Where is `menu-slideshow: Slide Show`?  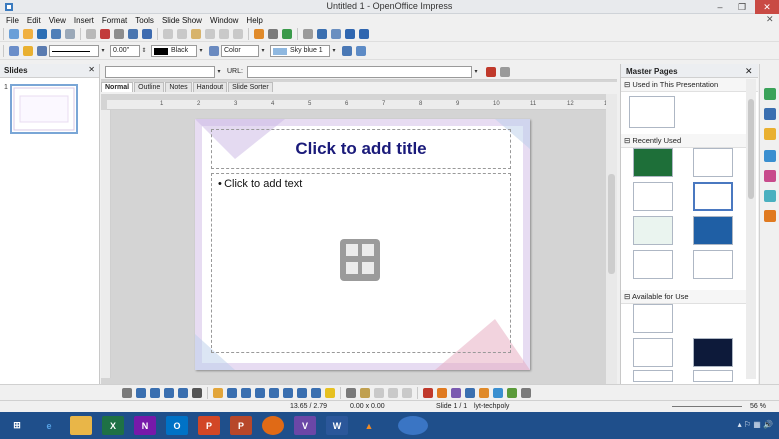
menu-slideshow: Slide Show is located at coordinates (182, 20).